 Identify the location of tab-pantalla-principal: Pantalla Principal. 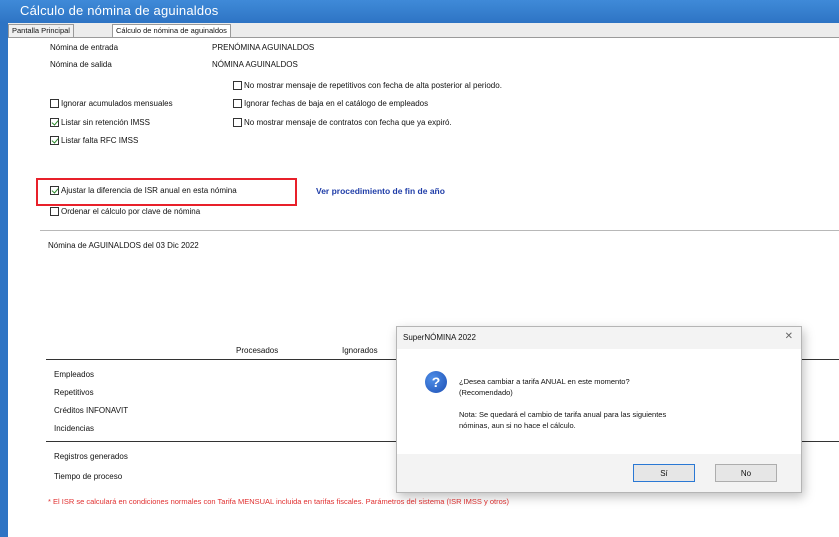
(41, 30).